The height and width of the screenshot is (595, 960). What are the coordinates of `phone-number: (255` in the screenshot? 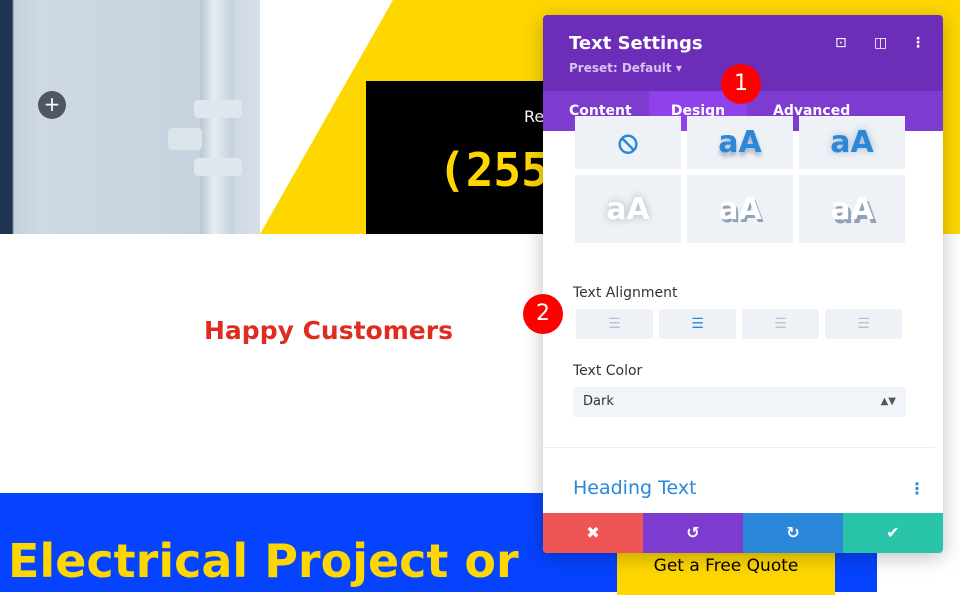 It's located at (493, 170).